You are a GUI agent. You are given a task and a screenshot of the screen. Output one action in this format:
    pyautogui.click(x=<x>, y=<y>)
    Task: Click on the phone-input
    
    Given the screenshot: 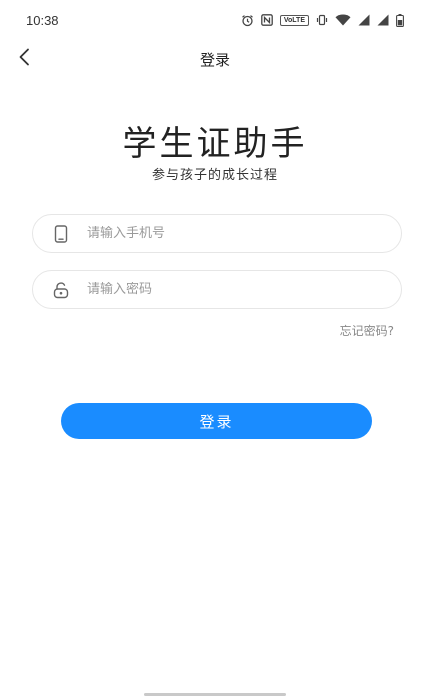 What is the action you would take?
    pyautogui.click(x=232, y=233)
    